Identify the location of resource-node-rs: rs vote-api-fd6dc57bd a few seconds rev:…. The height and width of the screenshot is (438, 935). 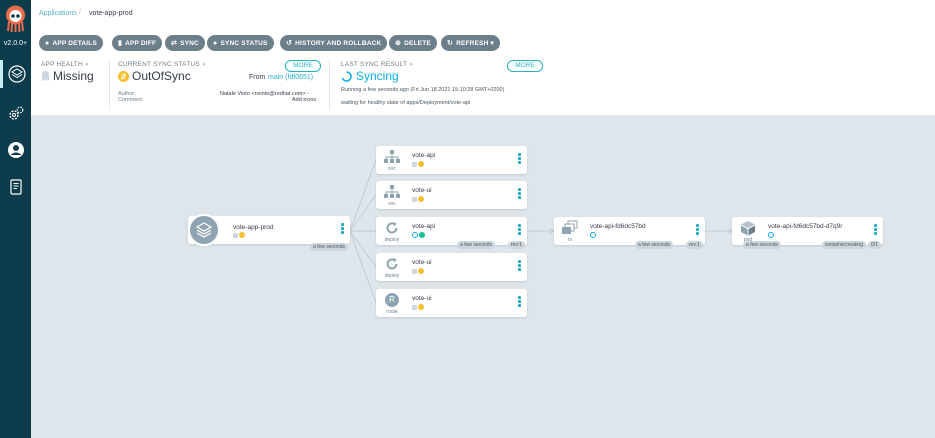
(629, 233).